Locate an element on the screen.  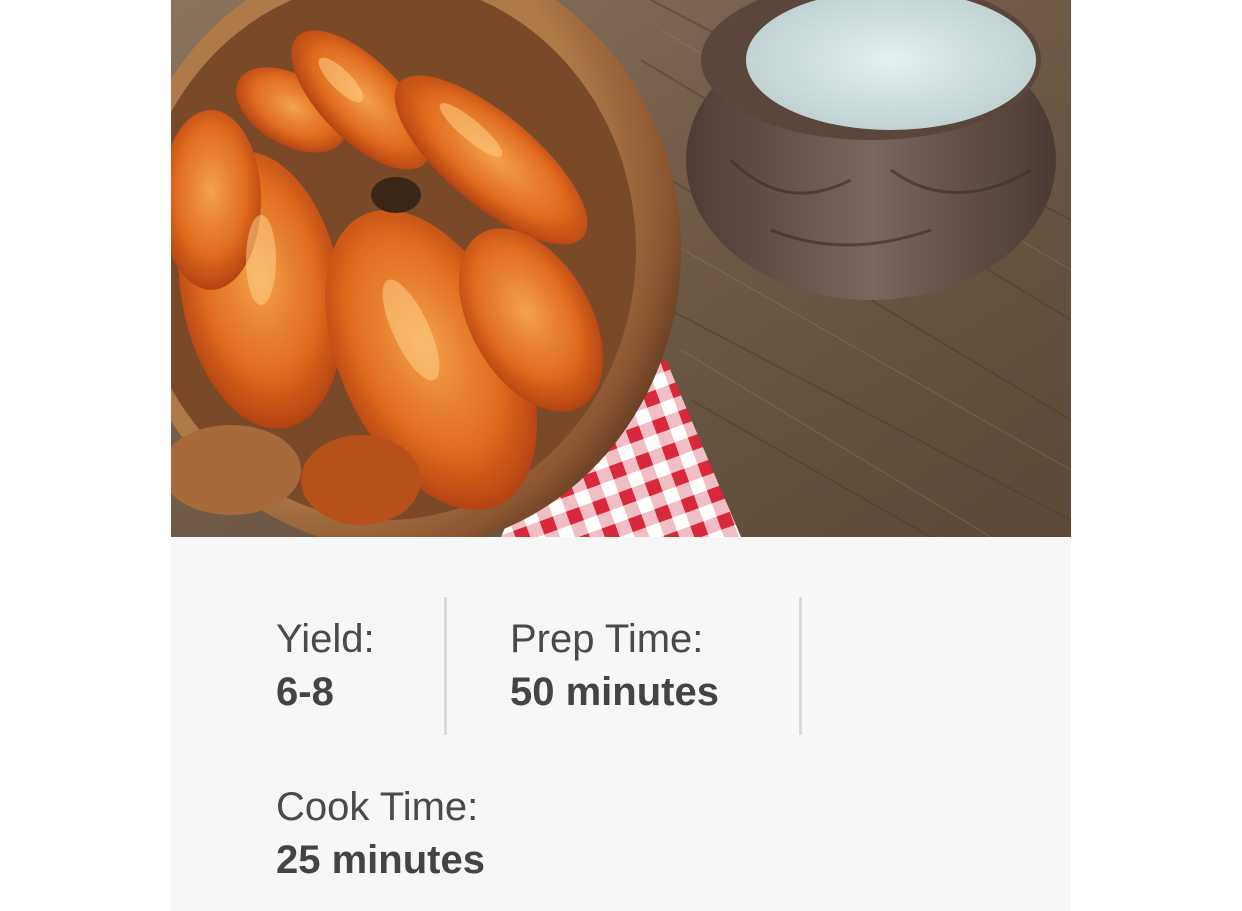
prep-time-stat: Prep Time: 50 minutes is located at coordinates (614, 666).